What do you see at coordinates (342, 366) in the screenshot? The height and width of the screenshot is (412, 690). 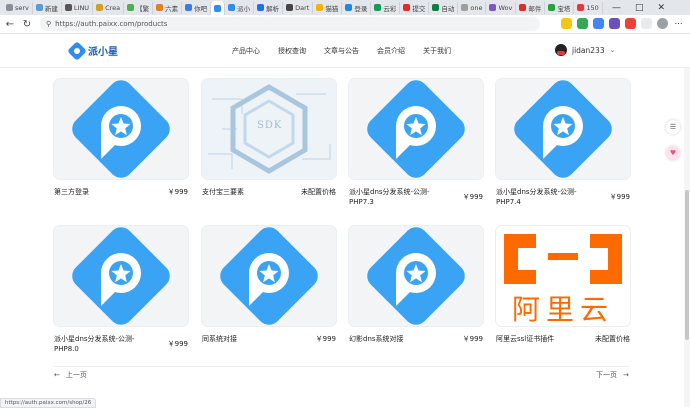 I see `divider` at bounding box center [342, 366].